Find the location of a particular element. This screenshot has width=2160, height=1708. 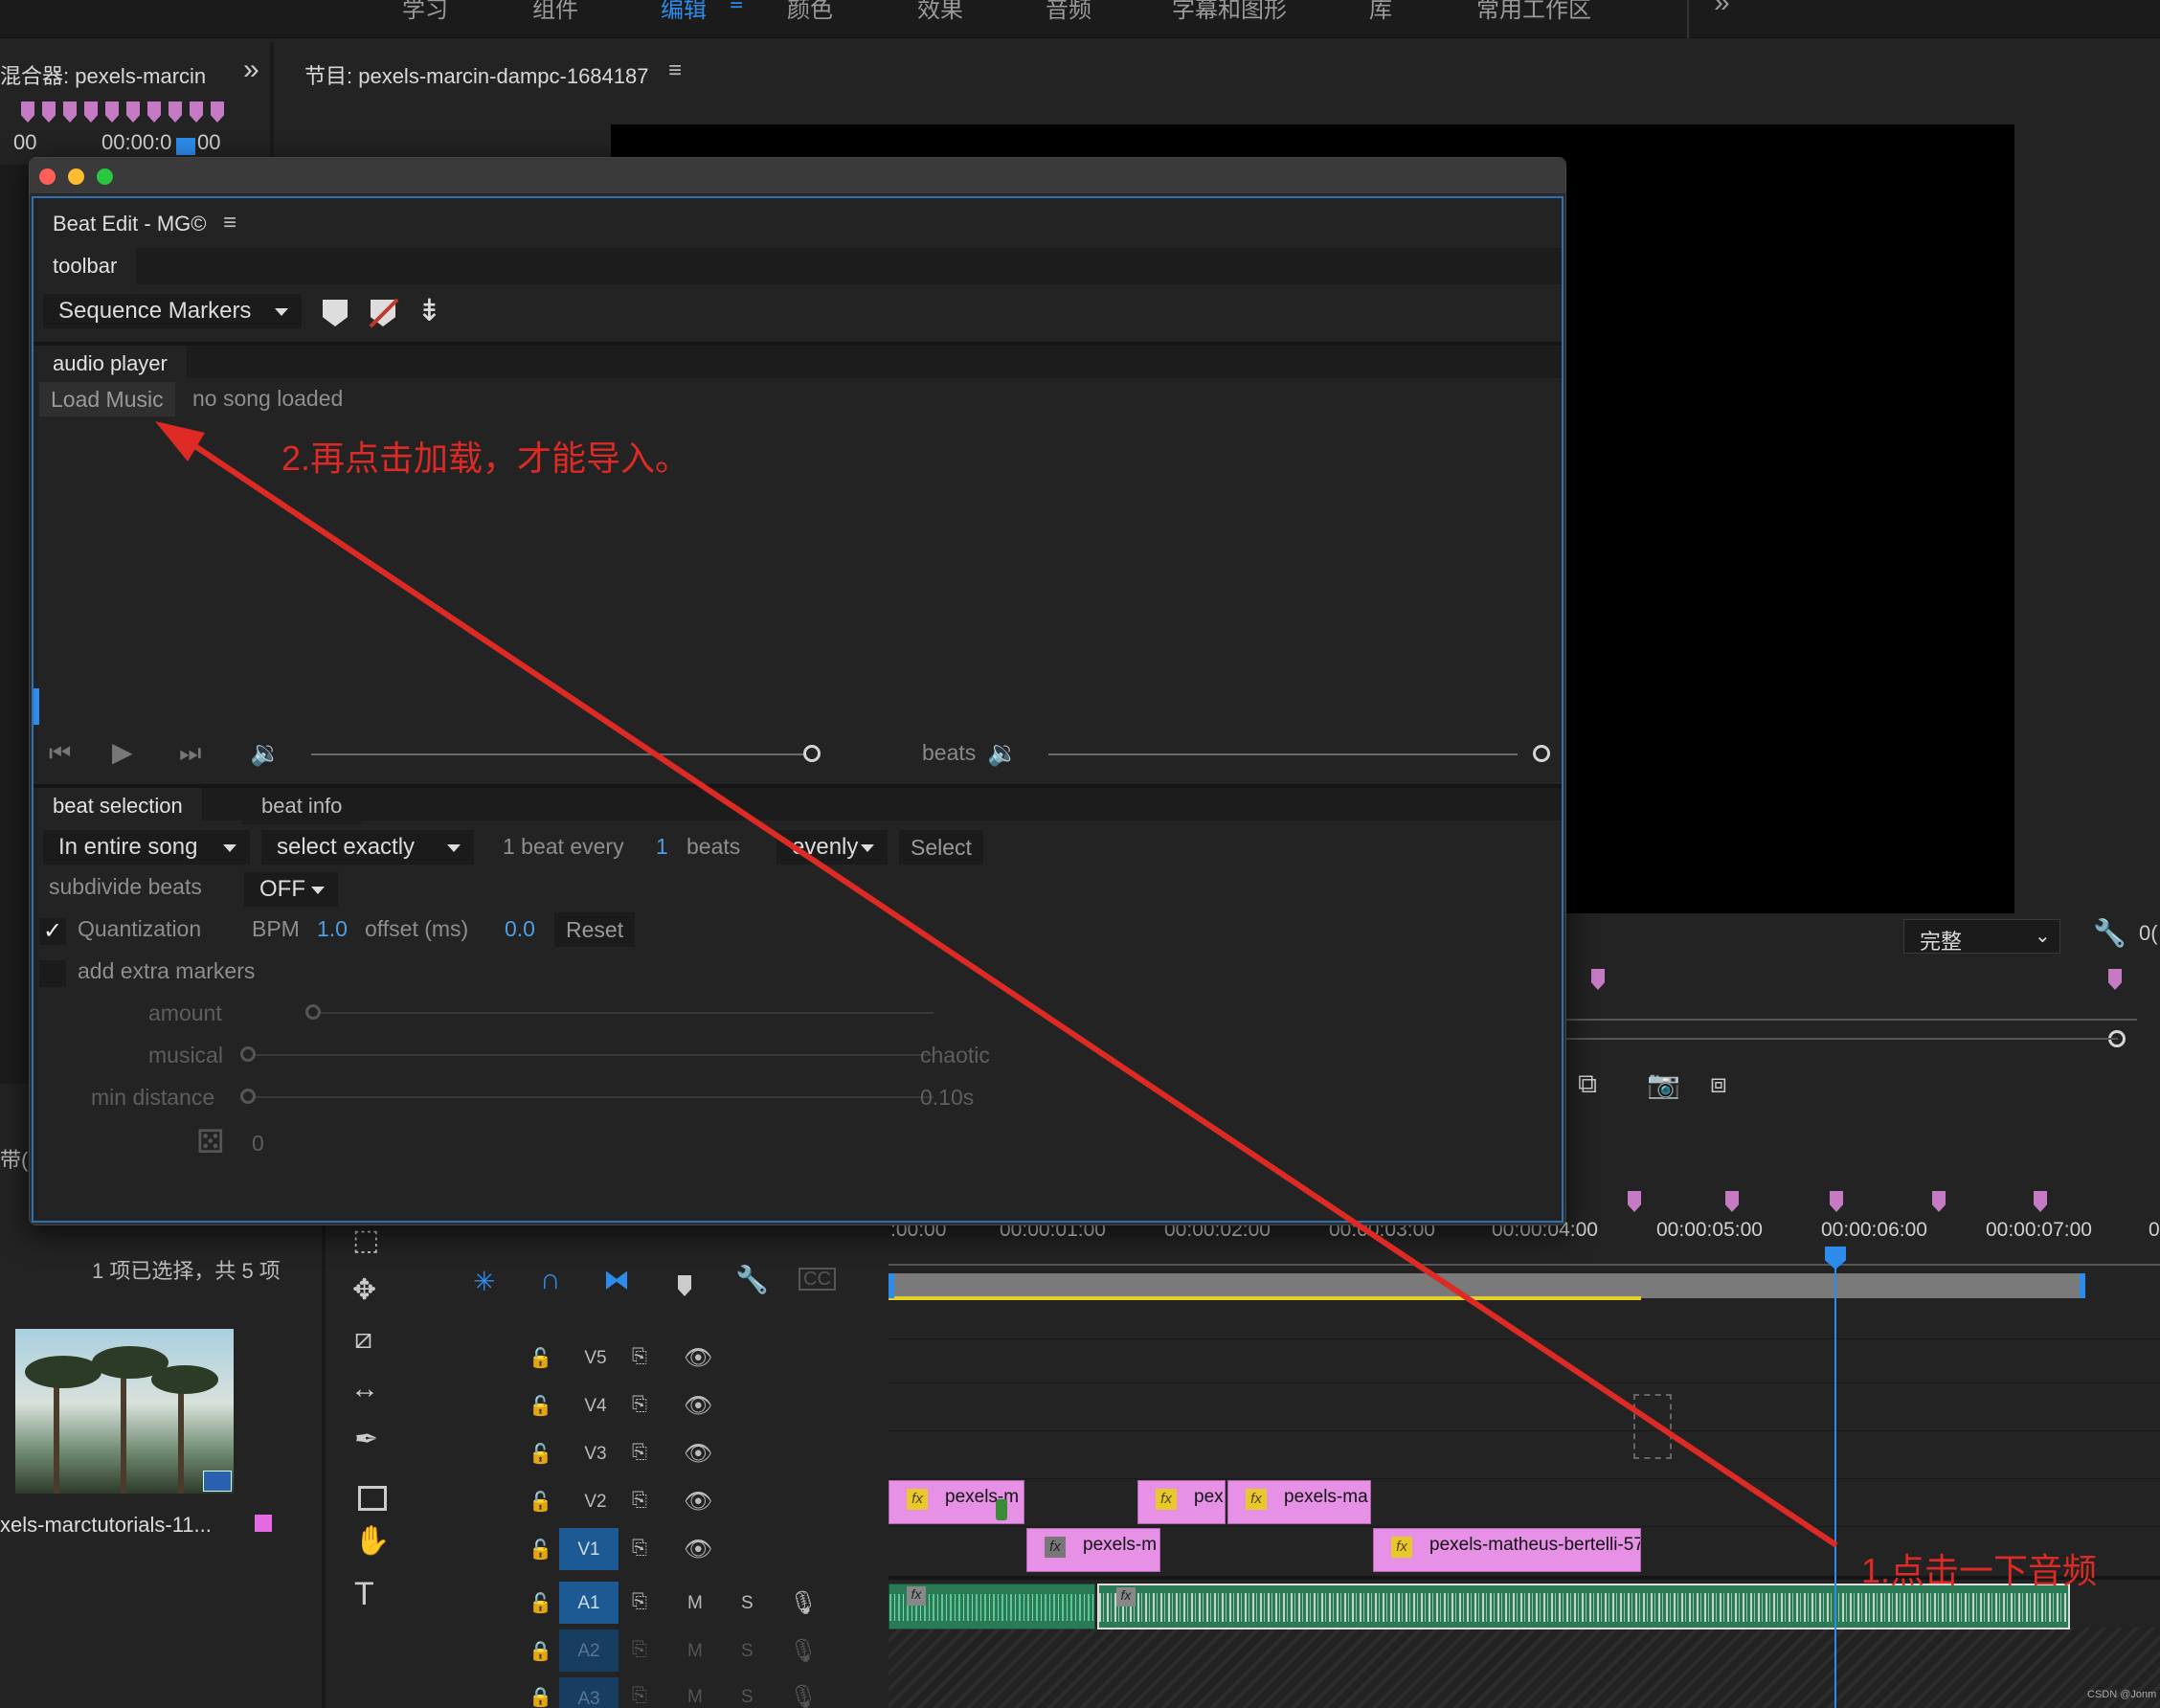

annotation-step2: 2.再点击加载，才能导入。 is located at coordinates (486, 458).